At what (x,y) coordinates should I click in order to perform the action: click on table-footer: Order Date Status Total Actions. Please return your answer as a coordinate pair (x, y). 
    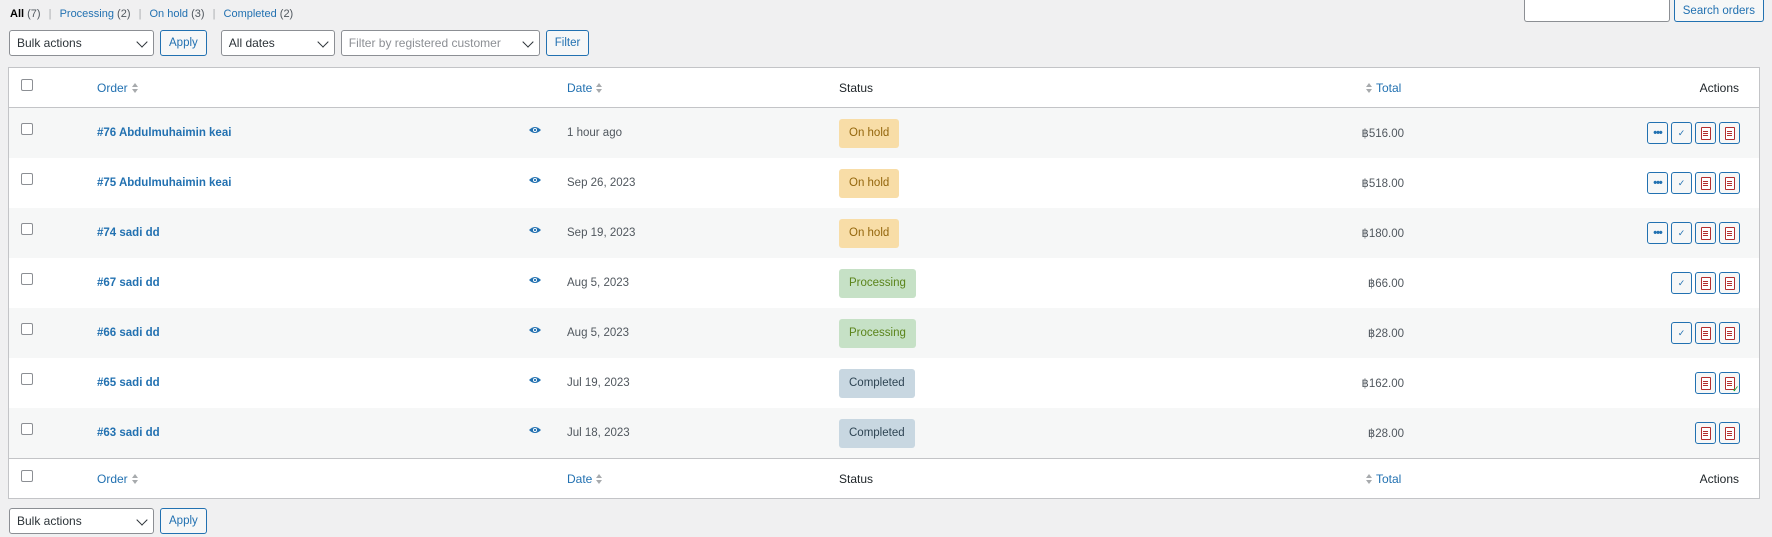
    Looking at the image, I should click on (884, 478).